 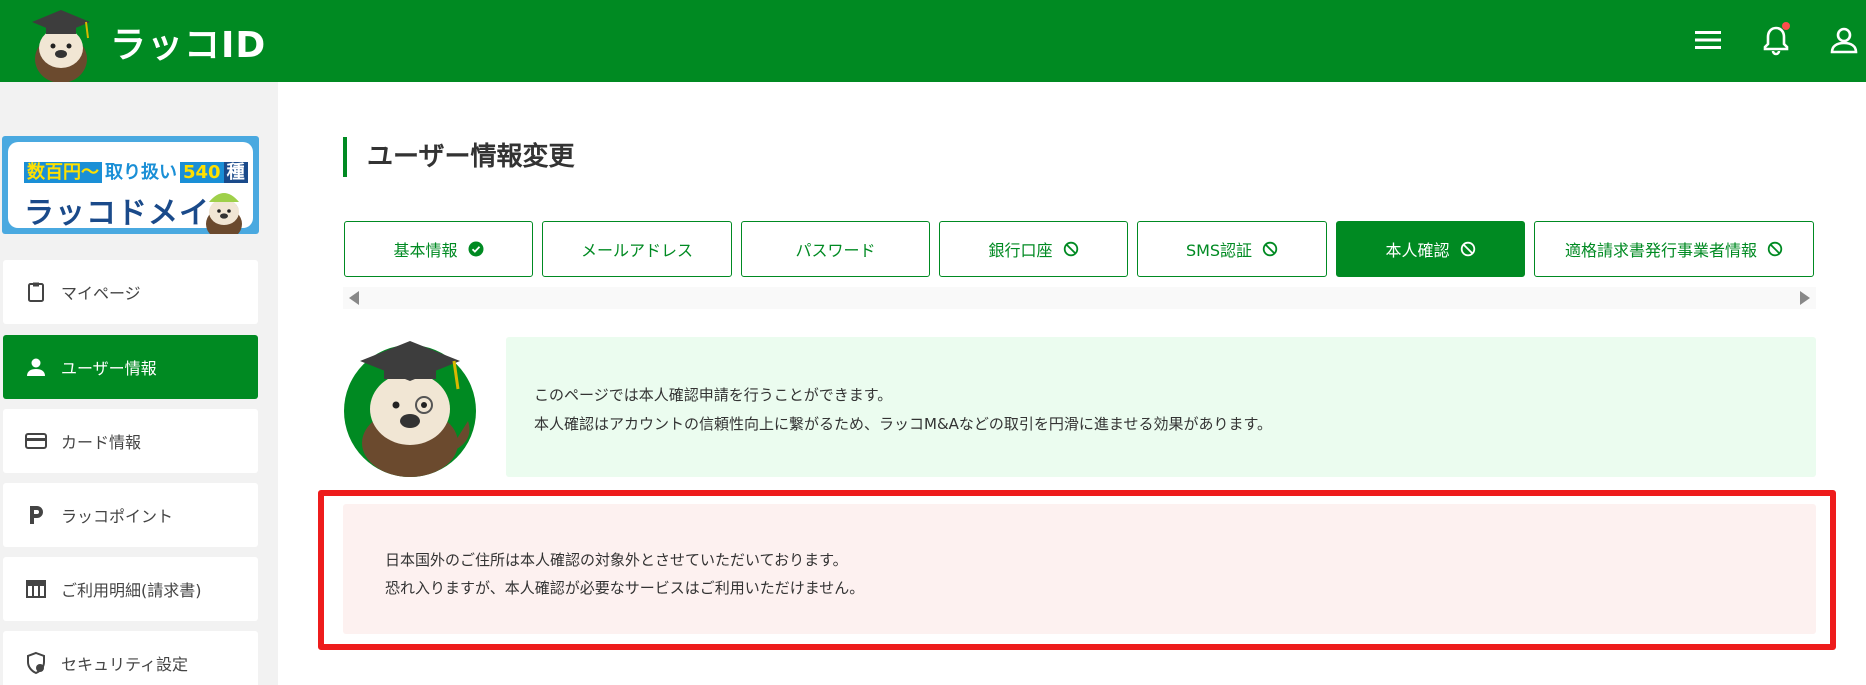 I want to click on sidebar-item-label: マイページ, so click(x=101, y=293).